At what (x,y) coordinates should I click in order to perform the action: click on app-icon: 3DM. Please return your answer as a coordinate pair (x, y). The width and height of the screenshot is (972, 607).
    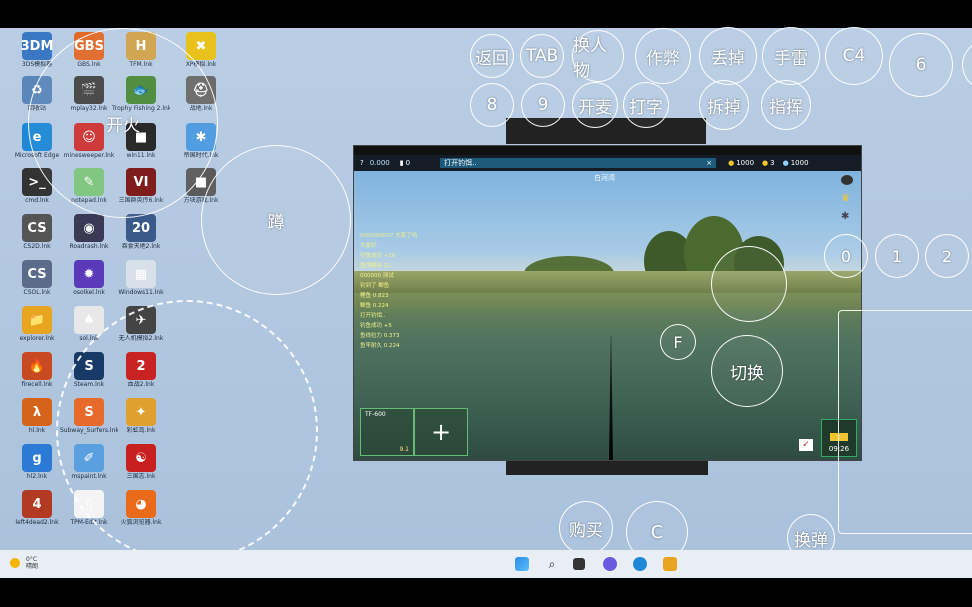
    Looking at the image, I should click on (37, 46).